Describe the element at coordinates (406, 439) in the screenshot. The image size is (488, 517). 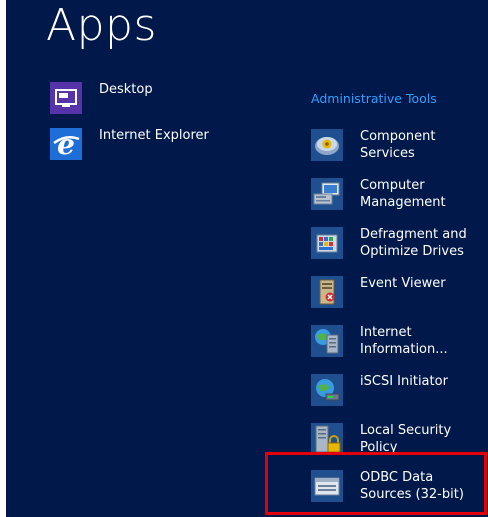
I see `admin-tool-label: Local Security Policy` at that location.